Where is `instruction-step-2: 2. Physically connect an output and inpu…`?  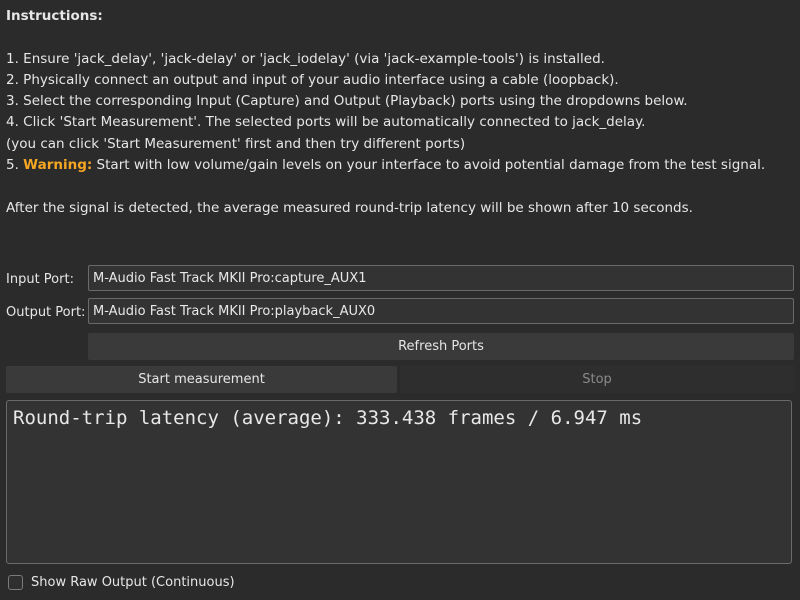 instruction-step-2: 2. Physically connect an output and inpu… is located at coordinates (312, 79).